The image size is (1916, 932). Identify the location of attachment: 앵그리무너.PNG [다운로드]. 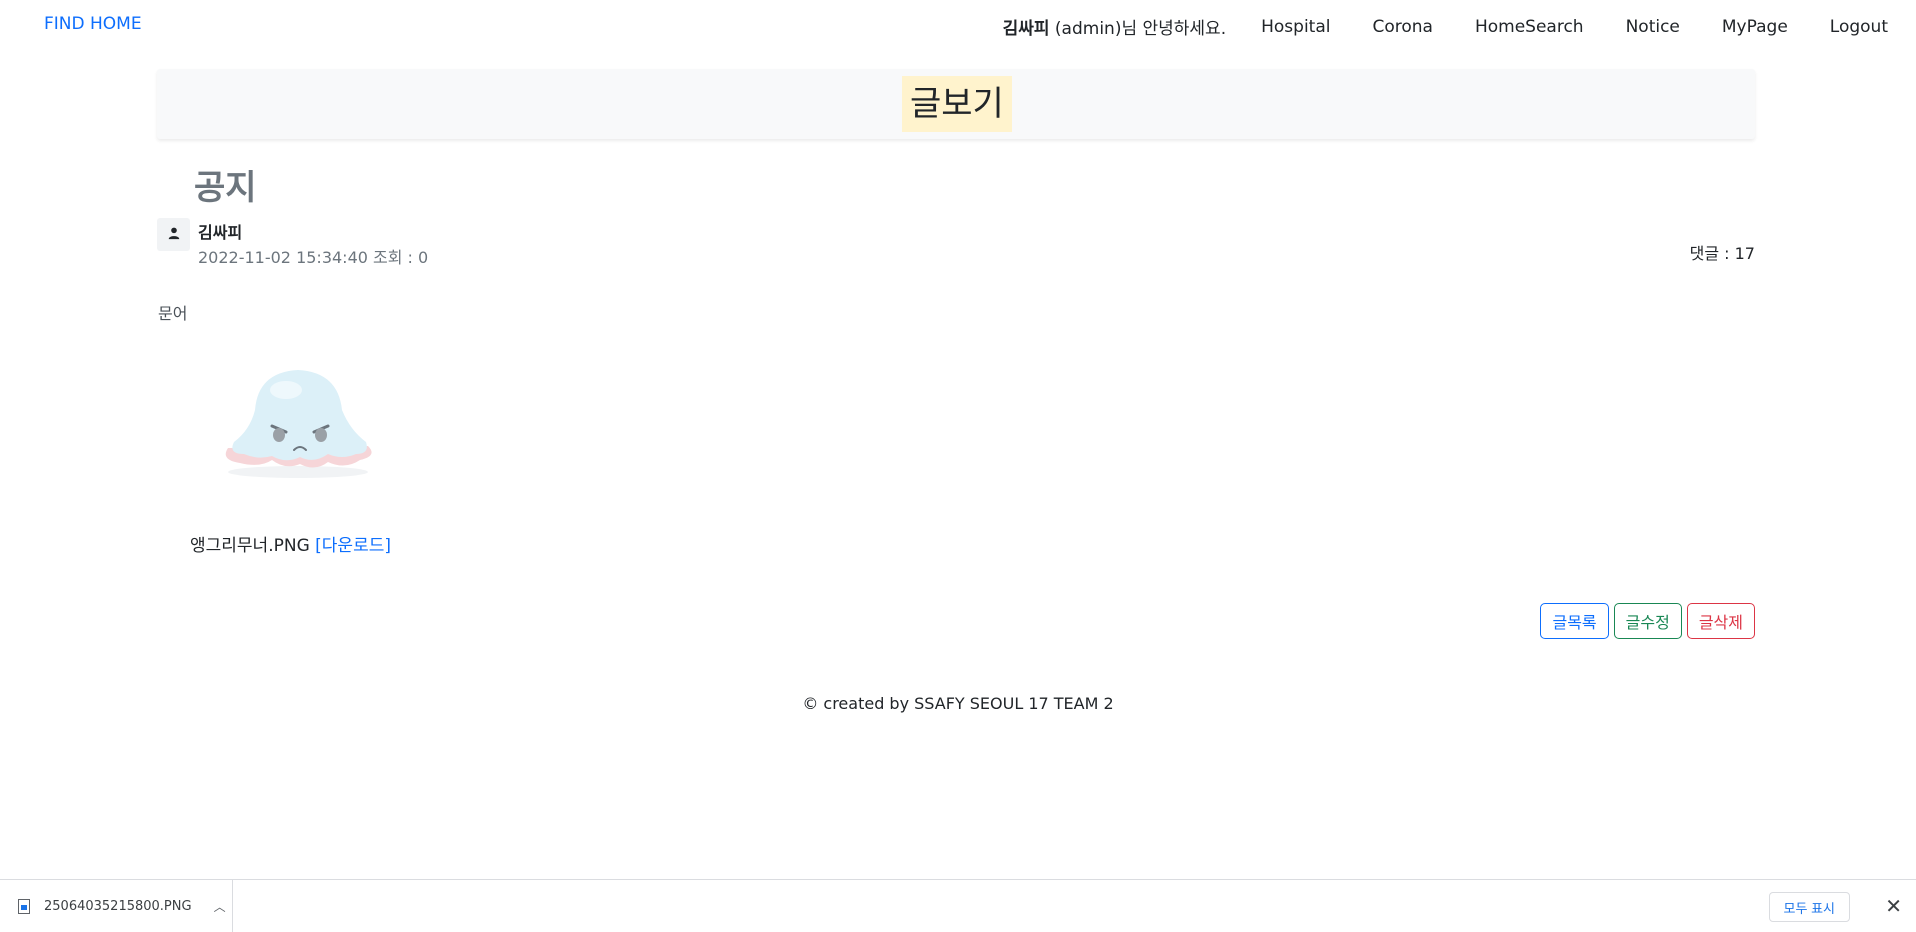
(290, 543).